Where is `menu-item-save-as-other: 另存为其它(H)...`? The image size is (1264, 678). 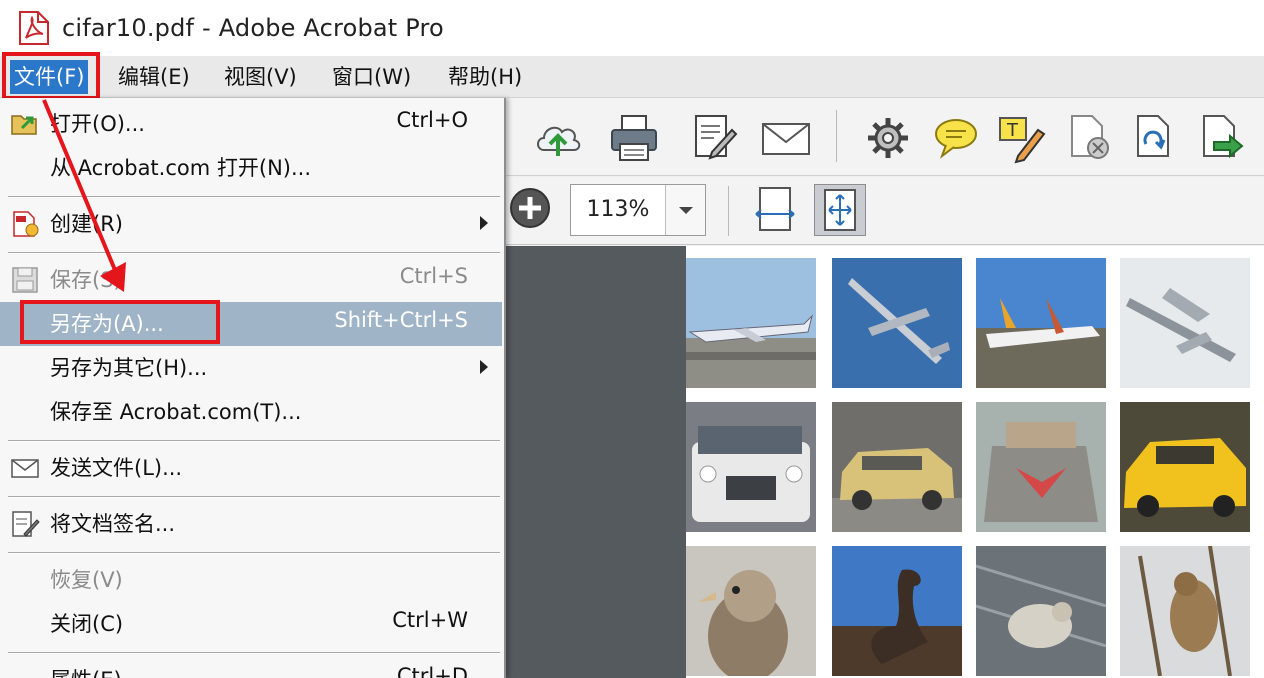 menu-item-save-as-other: 另存为其它(H)... is located at coordinates (251, 368).